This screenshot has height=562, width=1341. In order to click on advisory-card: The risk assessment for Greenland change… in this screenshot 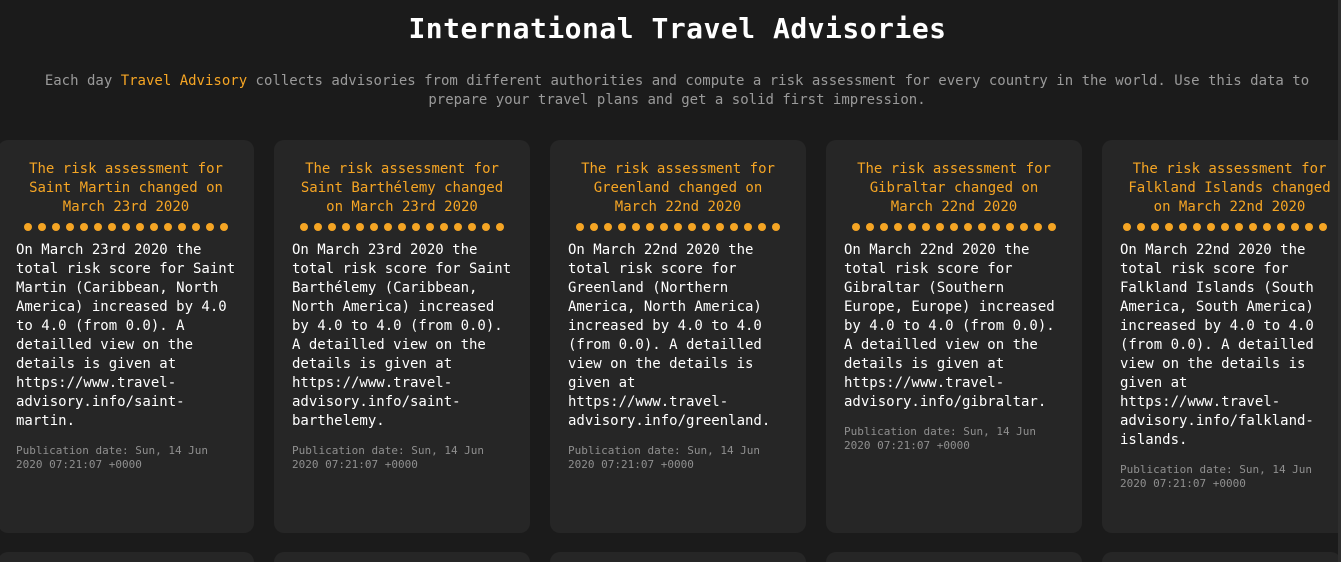, I will do `click(678, 336)`.